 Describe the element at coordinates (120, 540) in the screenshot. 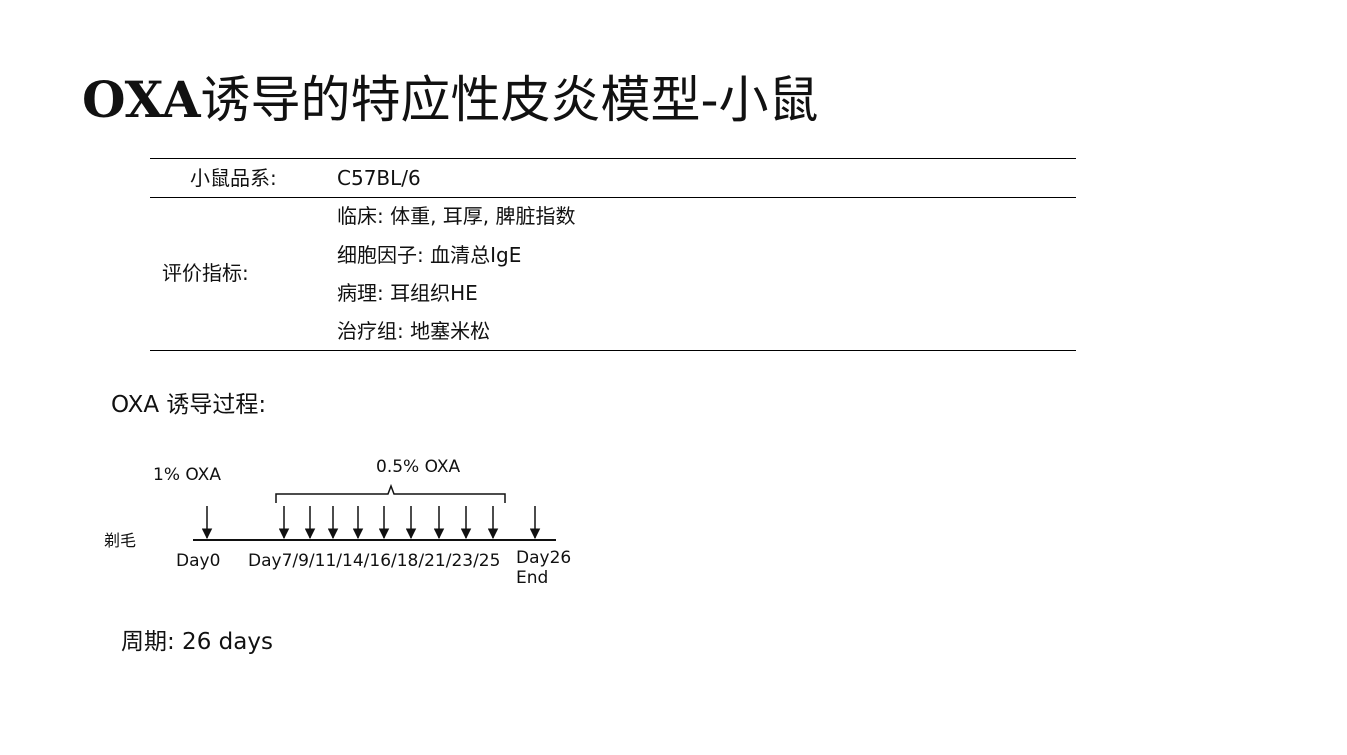

I see `shave-label: 剃毛` at that location.